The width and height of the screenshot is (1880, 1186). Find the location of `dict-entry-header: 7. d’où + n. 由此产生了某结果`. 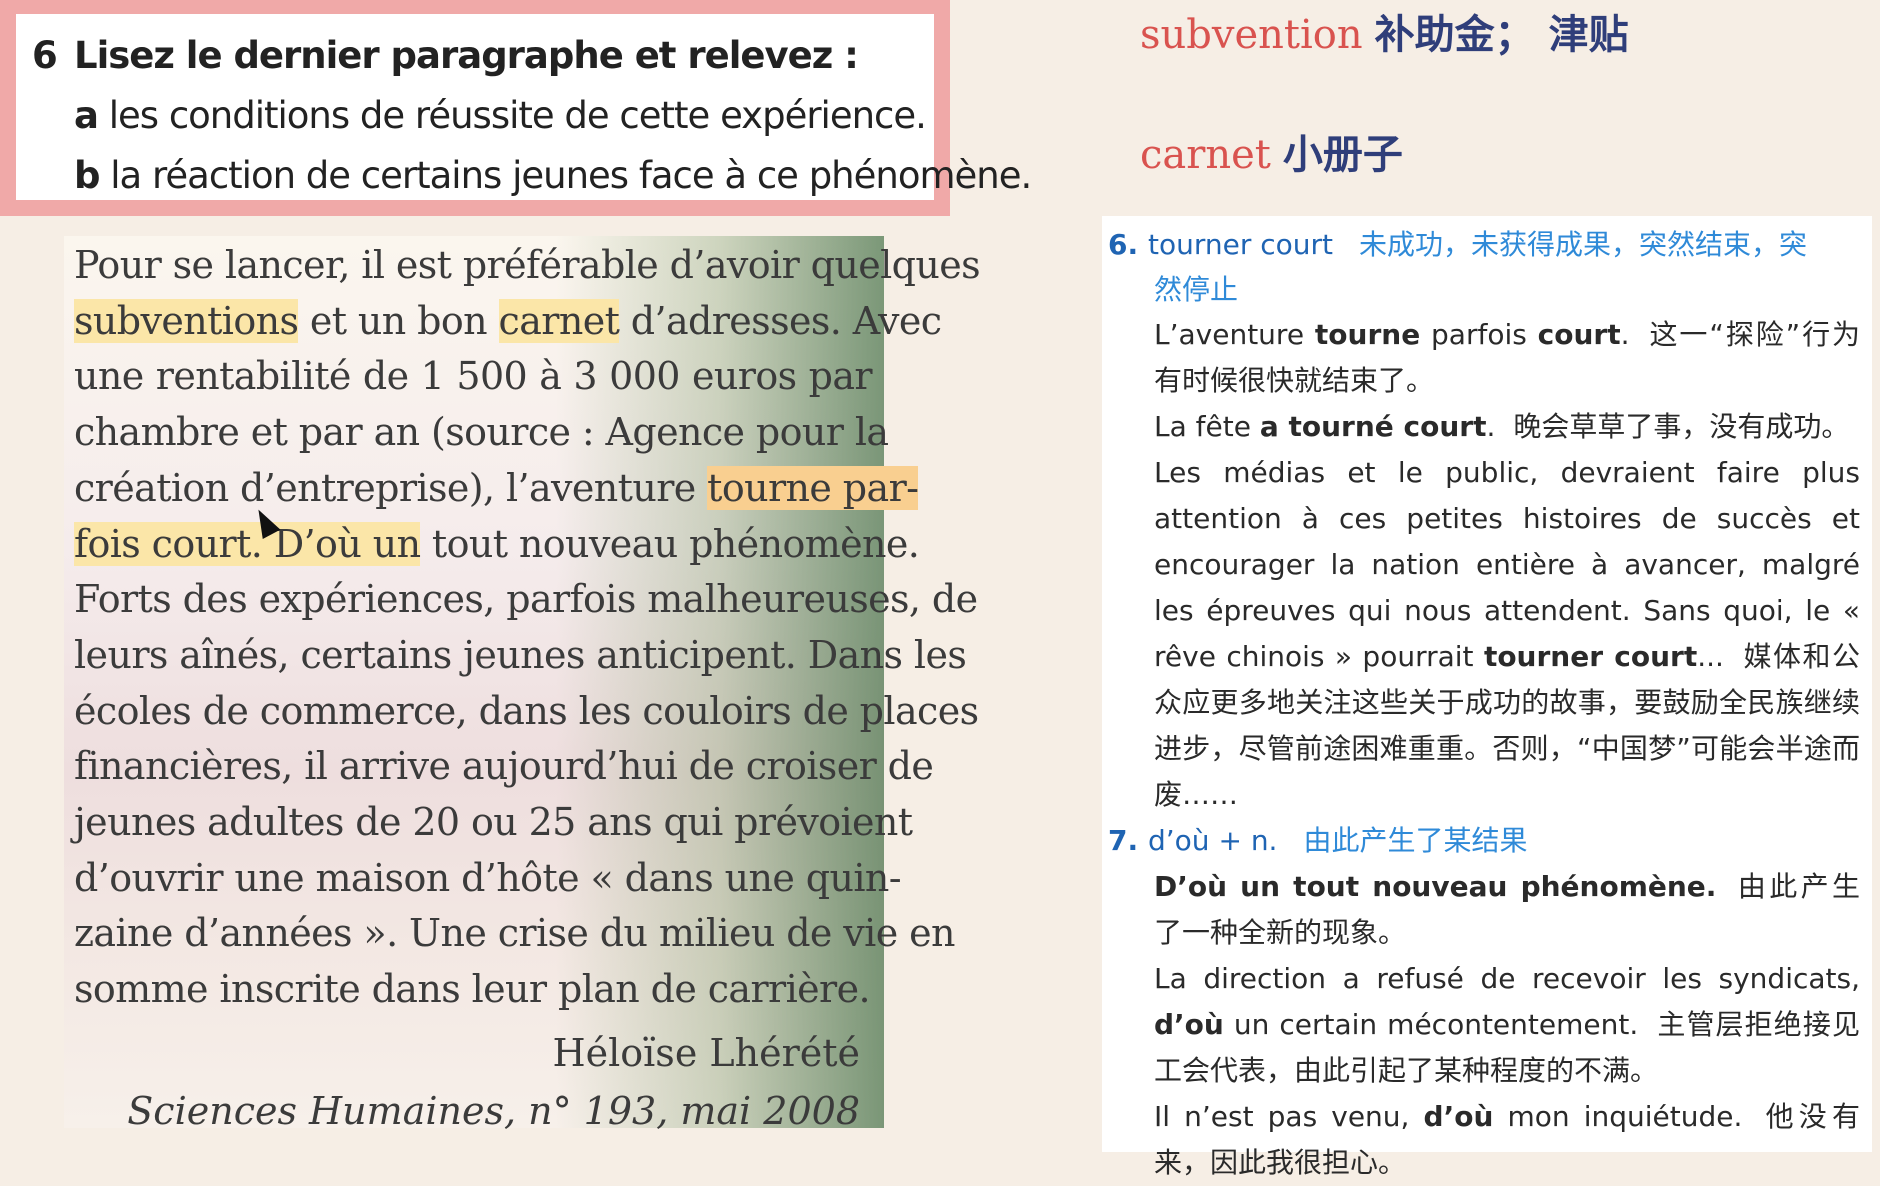

dict-entry-header: 7. d’où + n. 由此产生了某结果 is located at coordinates (1484, 841).